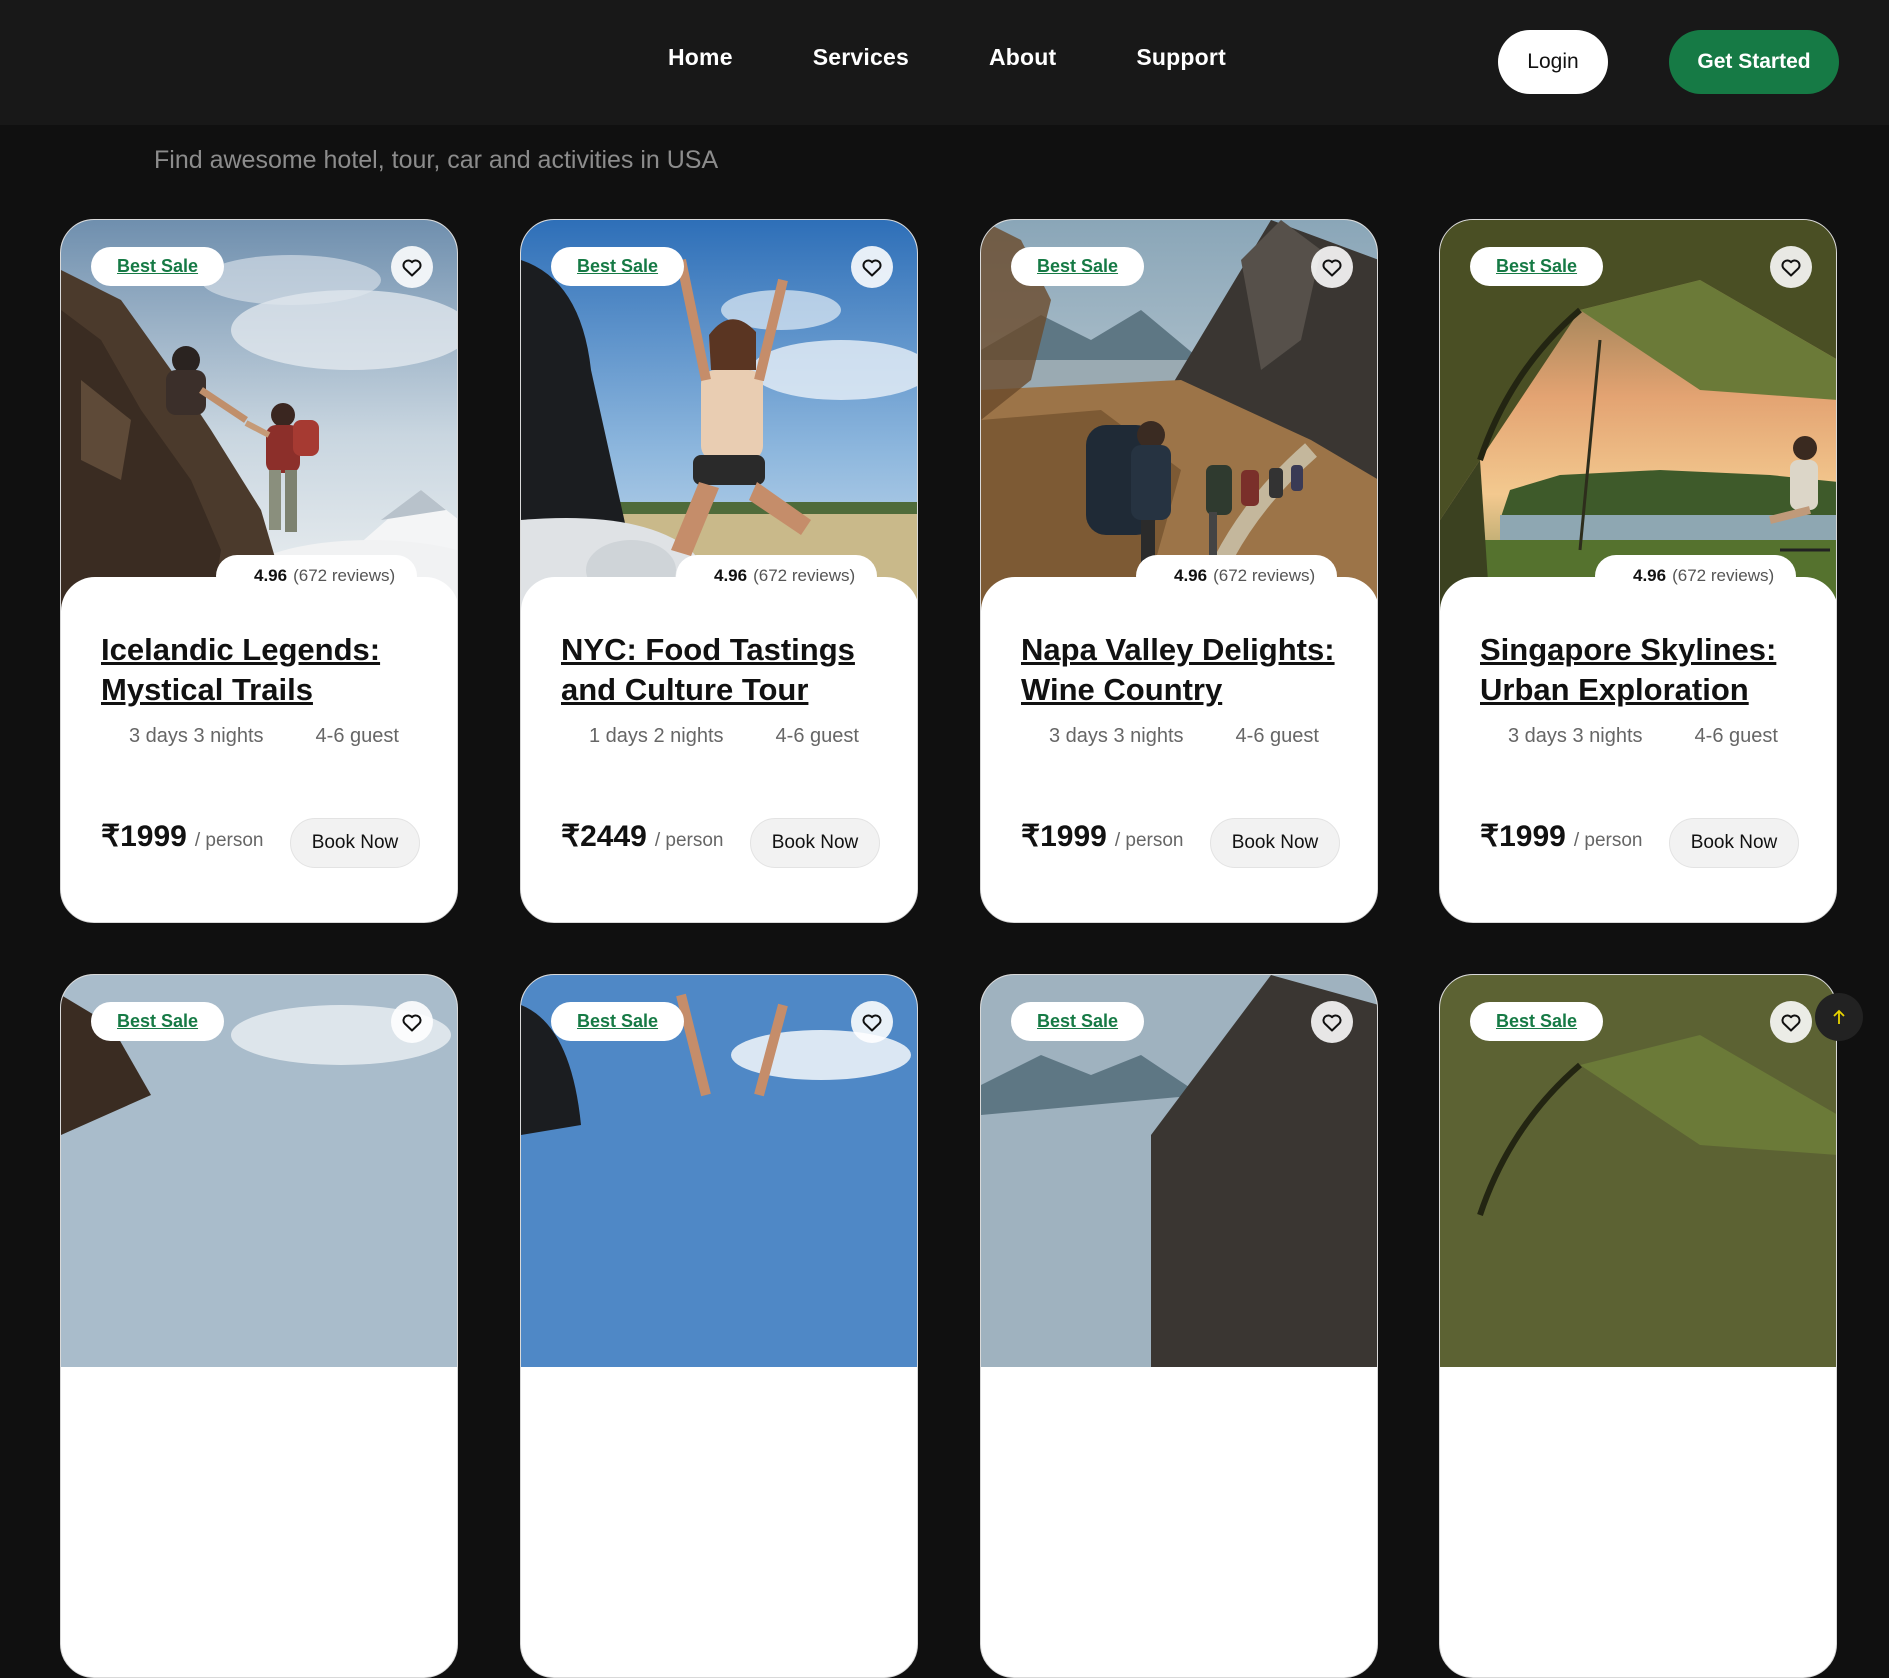 This screenshot has width=1889, height=1678. I want to click on get-started-button: Get Started, so click(1754, 62).